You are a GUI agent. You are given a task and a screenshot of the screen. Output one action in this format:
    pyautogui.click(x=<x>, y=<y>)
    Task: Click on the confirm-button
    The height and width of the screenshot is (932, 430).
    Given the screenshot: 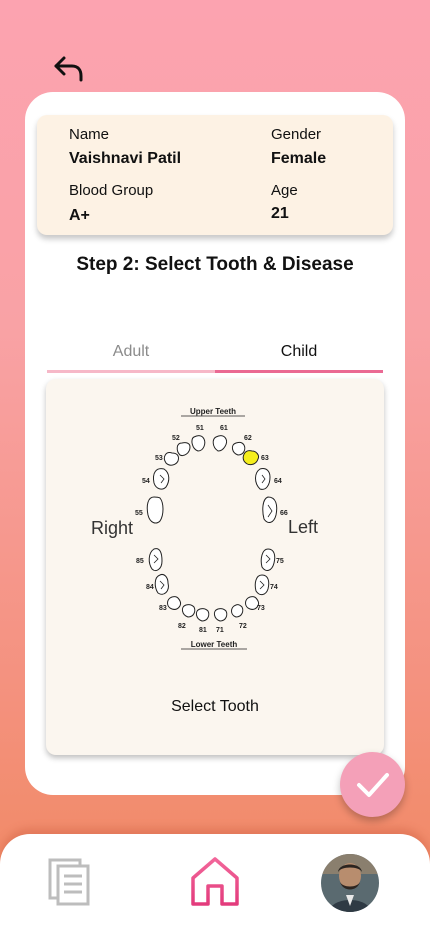 What is the action you would take?
    pyautogui.click(x=372, y=784)
    